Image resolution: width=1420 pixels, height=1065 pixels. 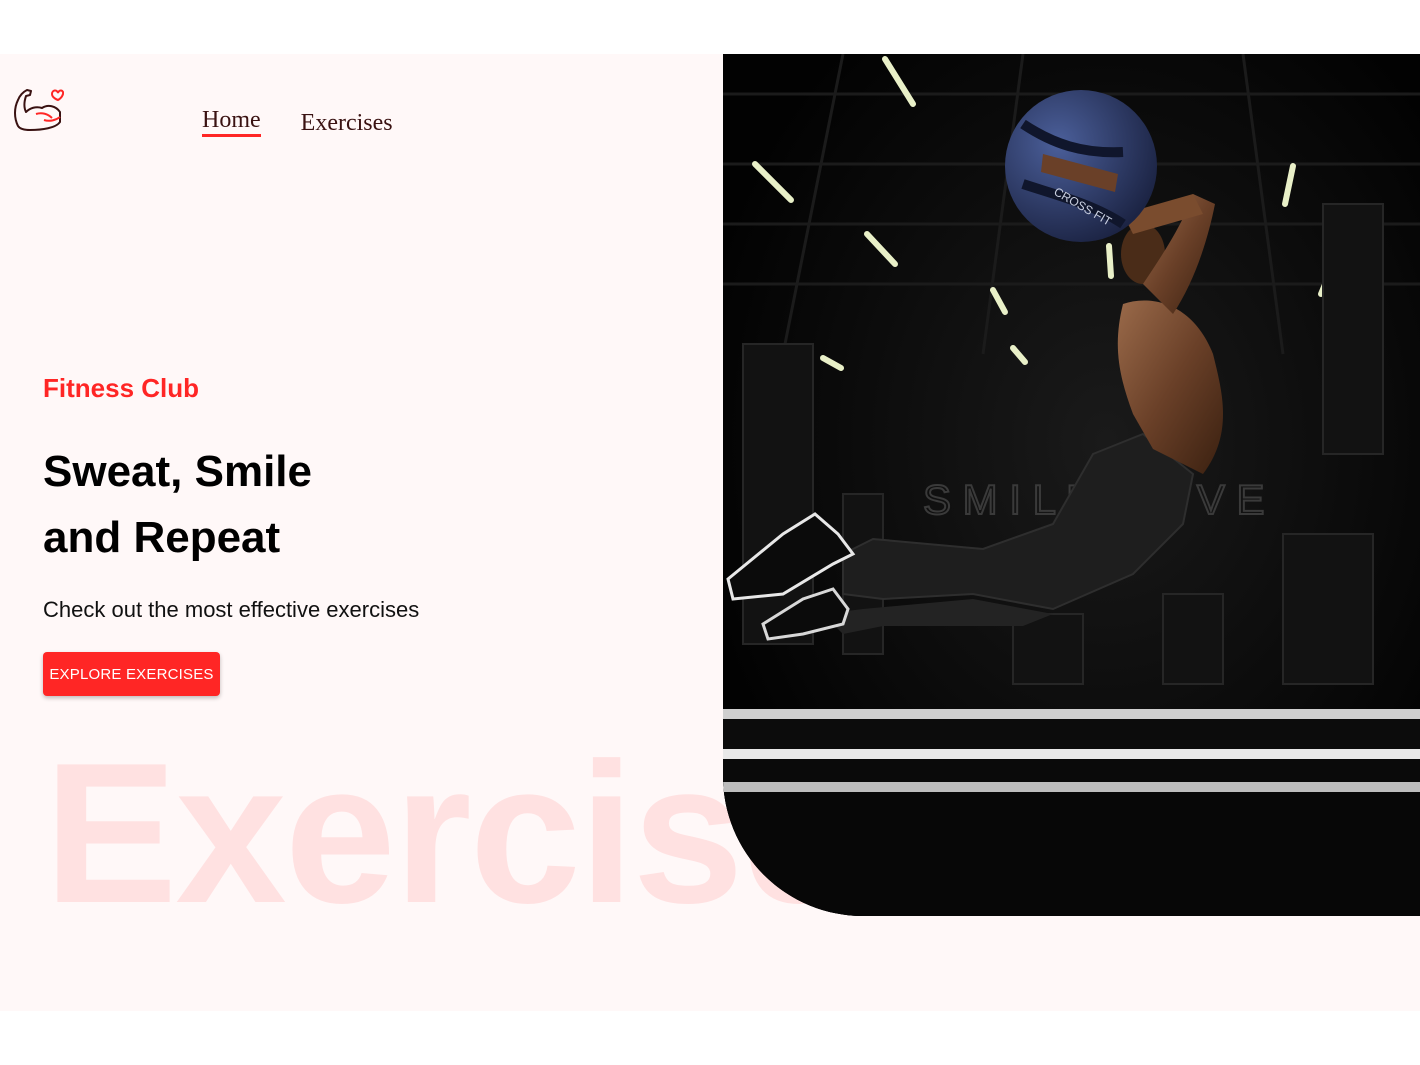 I want to click on flexed-arm-heart-icon, so click(x=39, y=110).